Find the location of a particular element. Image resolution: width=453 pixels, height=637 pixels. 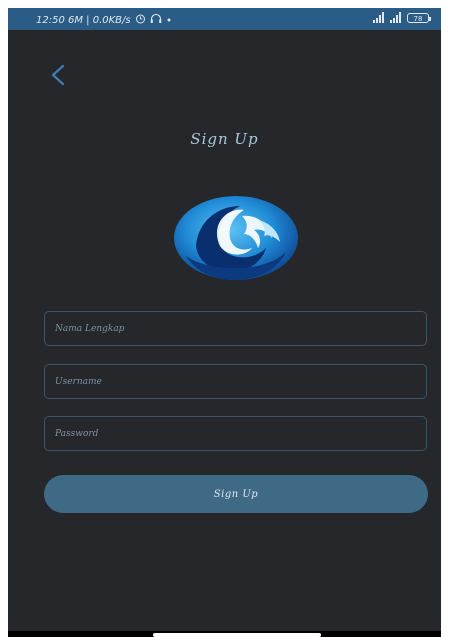

page-title: Sign Up is located at coordinates (224, 139).